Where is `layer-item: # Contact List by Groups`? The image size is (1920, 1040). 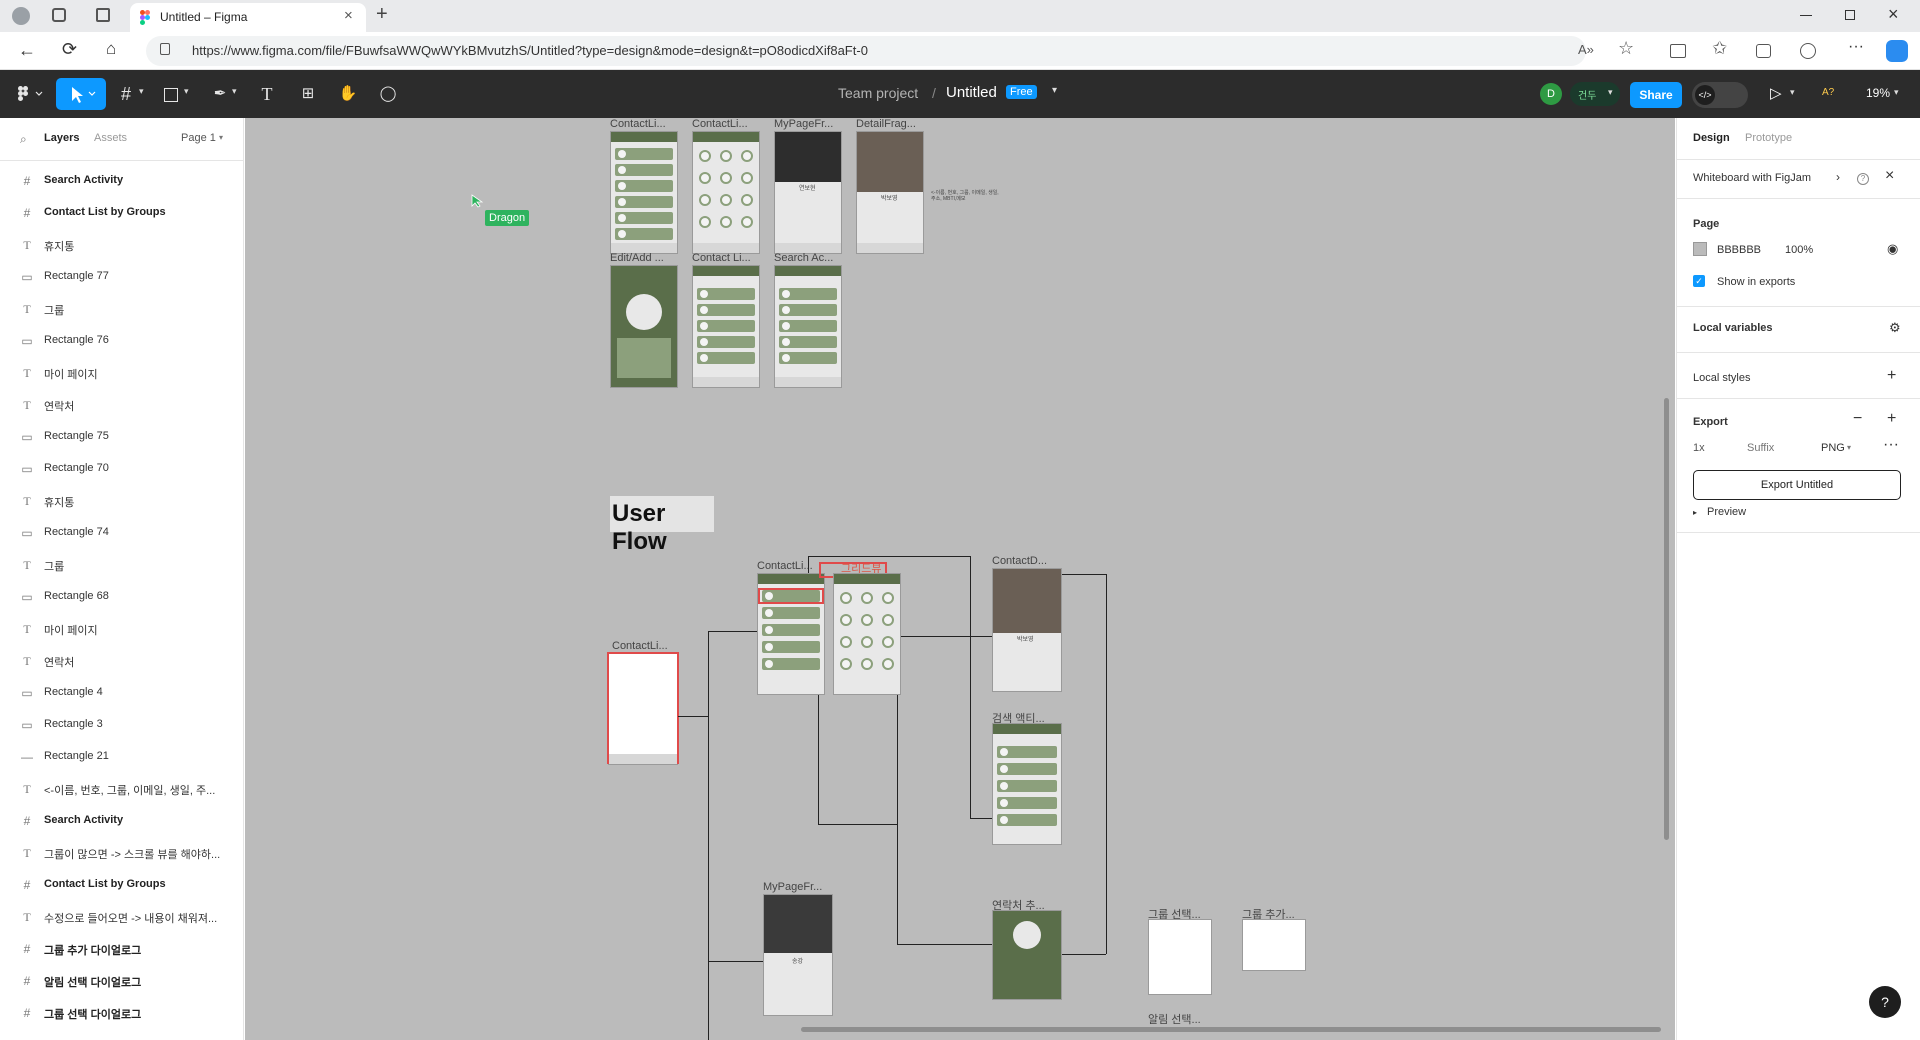 layer-item: # Contact List by Groups is located at coordinates (121, 885).